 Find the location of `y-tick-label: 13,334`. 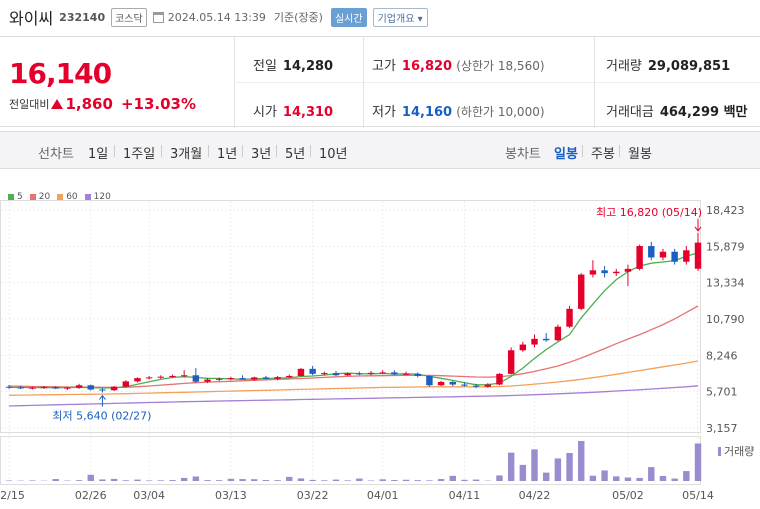

y-tick-label: 13,334 is located at coordinates (725, 283).